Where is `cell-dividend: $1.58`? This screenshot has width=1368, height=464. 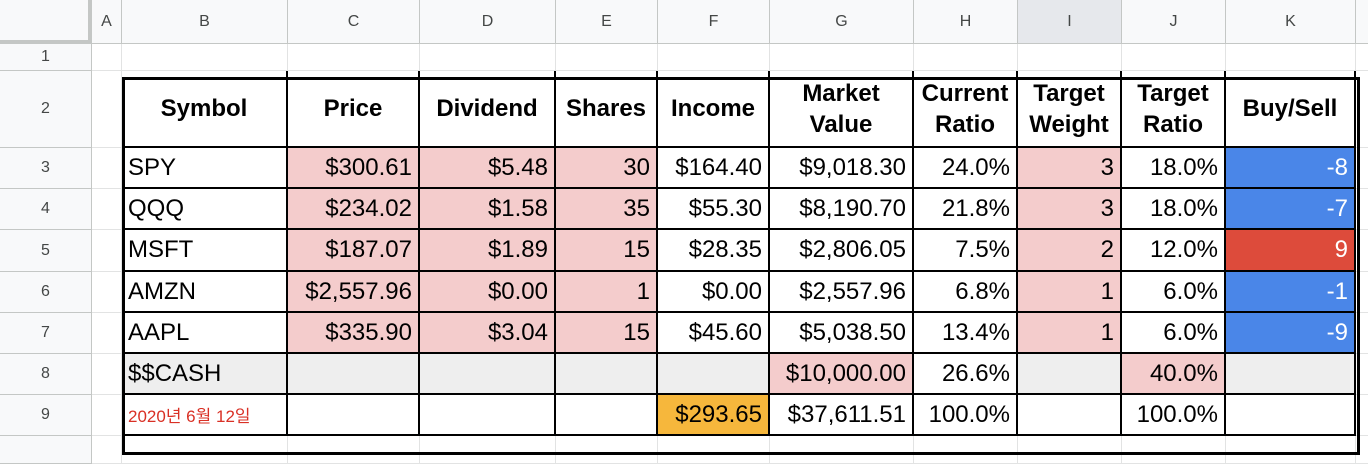 cell-dividend: $1.58 is located at coordinates (488, 209).